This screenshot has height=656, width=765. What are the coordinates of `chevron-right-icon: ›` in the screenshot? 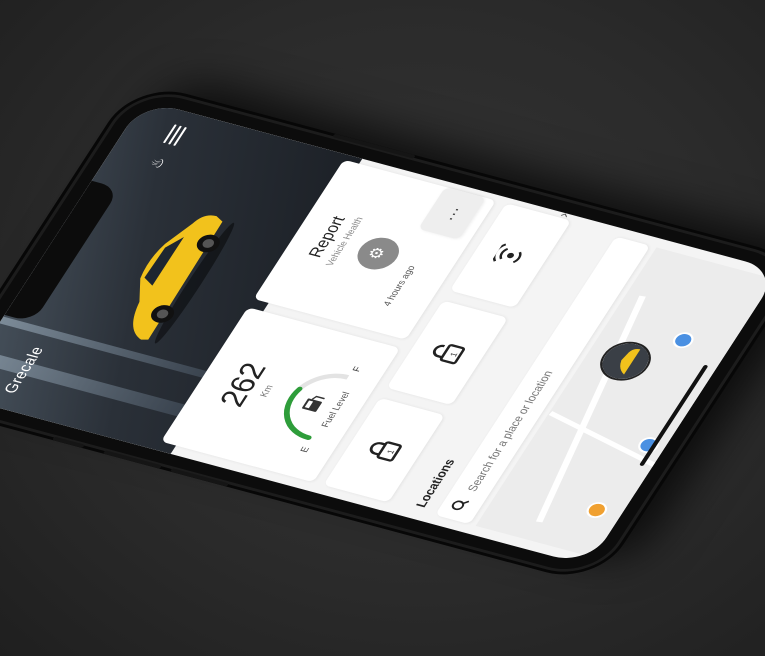 It's located at (563, 214).